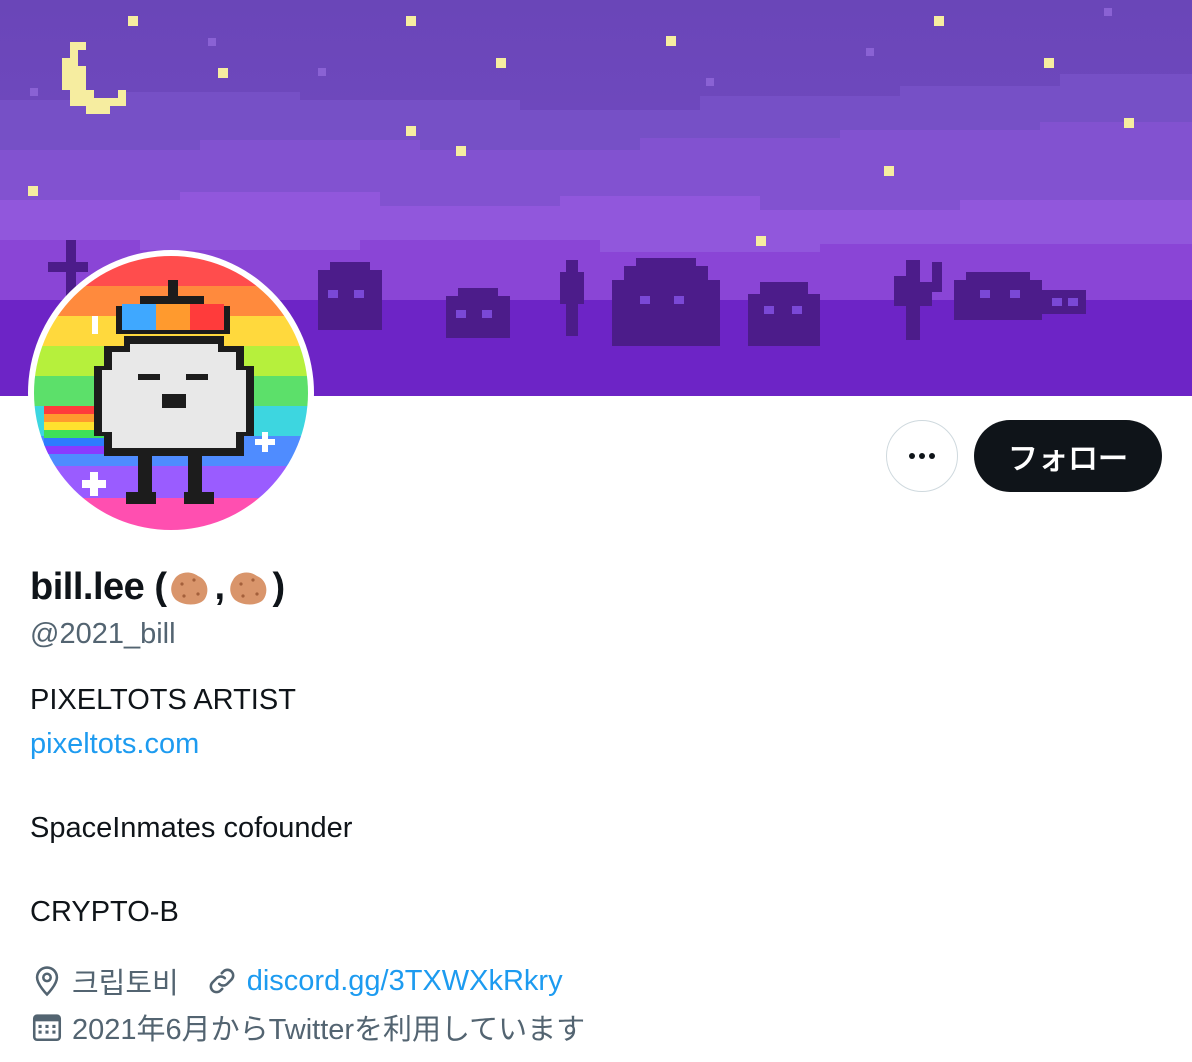  What do you see at coordinates (329, 1030) in the screenshot?
I see `joined-text: 2021年6月からTwitterを利用しています` at bounding box center [329, 1030].